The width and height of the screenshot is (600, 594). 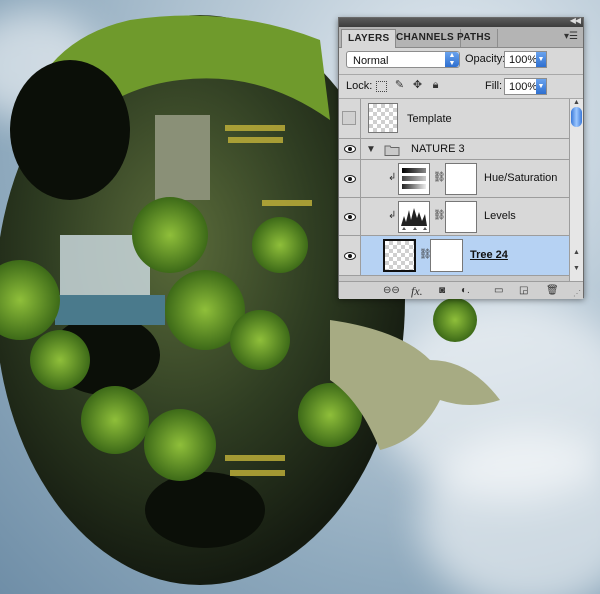 I want to click on layer-row-group: ▼ NATURE 3, so click(x=454, y=149).